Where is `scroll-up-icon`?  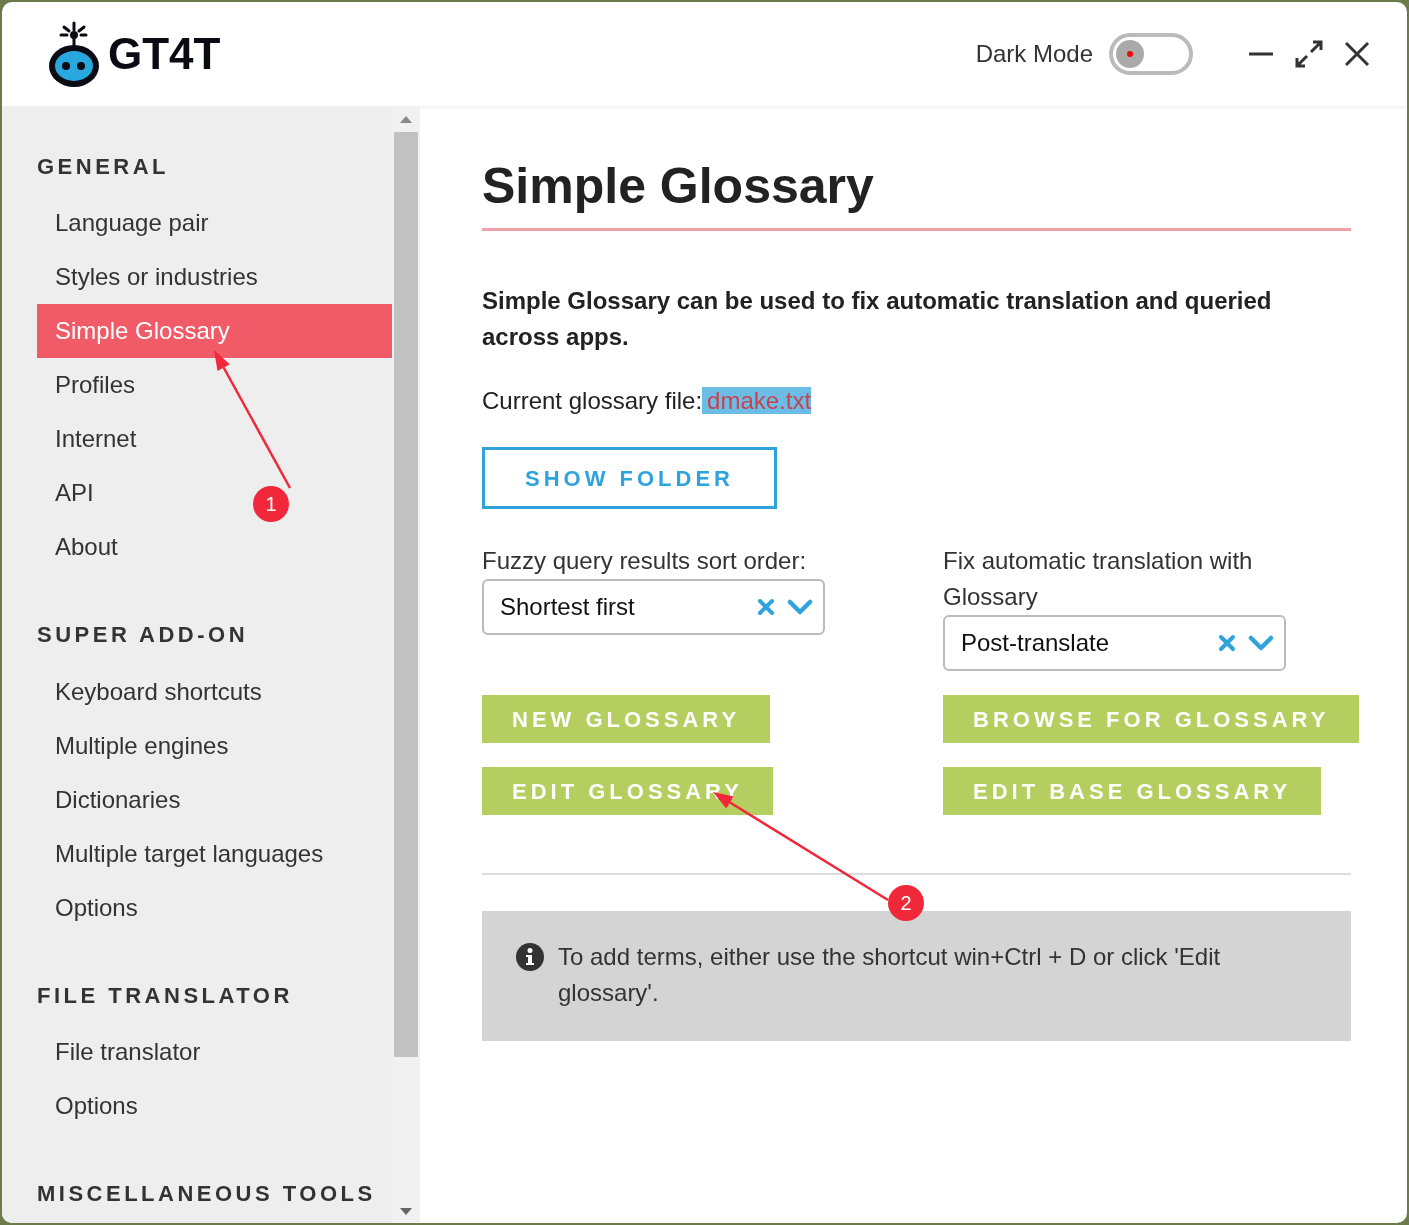 scroll-up-icon is located at coordinates (406, 119).